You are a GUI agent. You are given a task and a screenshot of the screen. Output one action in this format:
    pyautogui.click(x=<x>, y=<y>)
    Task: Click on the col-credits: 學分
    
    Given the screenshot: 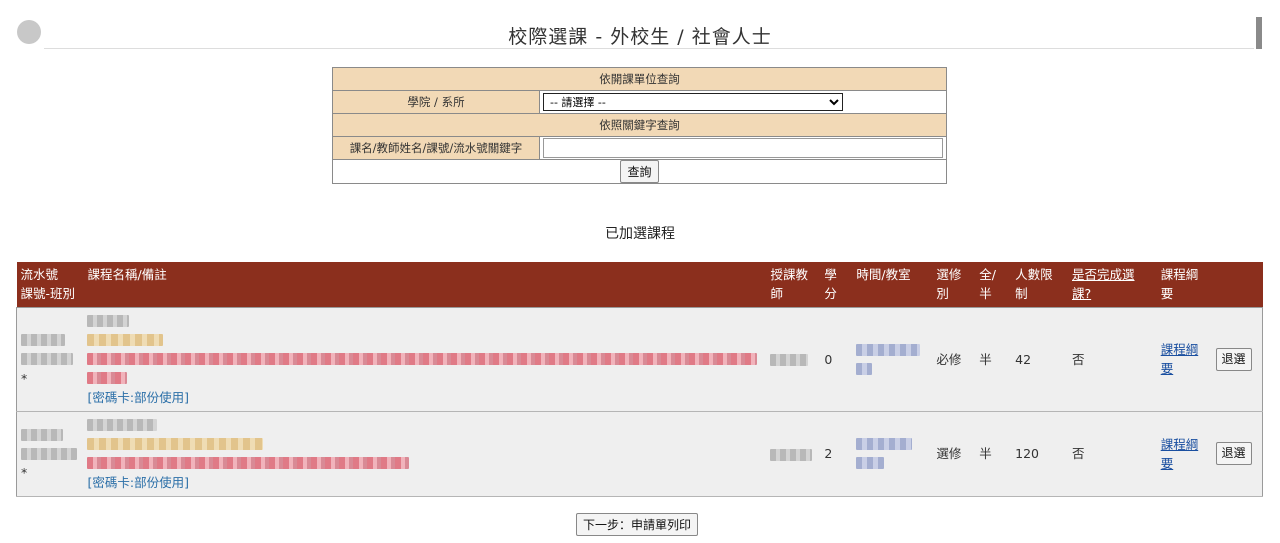 What is the action you would take?
    pyautogui.click(x=836, y=284)
    